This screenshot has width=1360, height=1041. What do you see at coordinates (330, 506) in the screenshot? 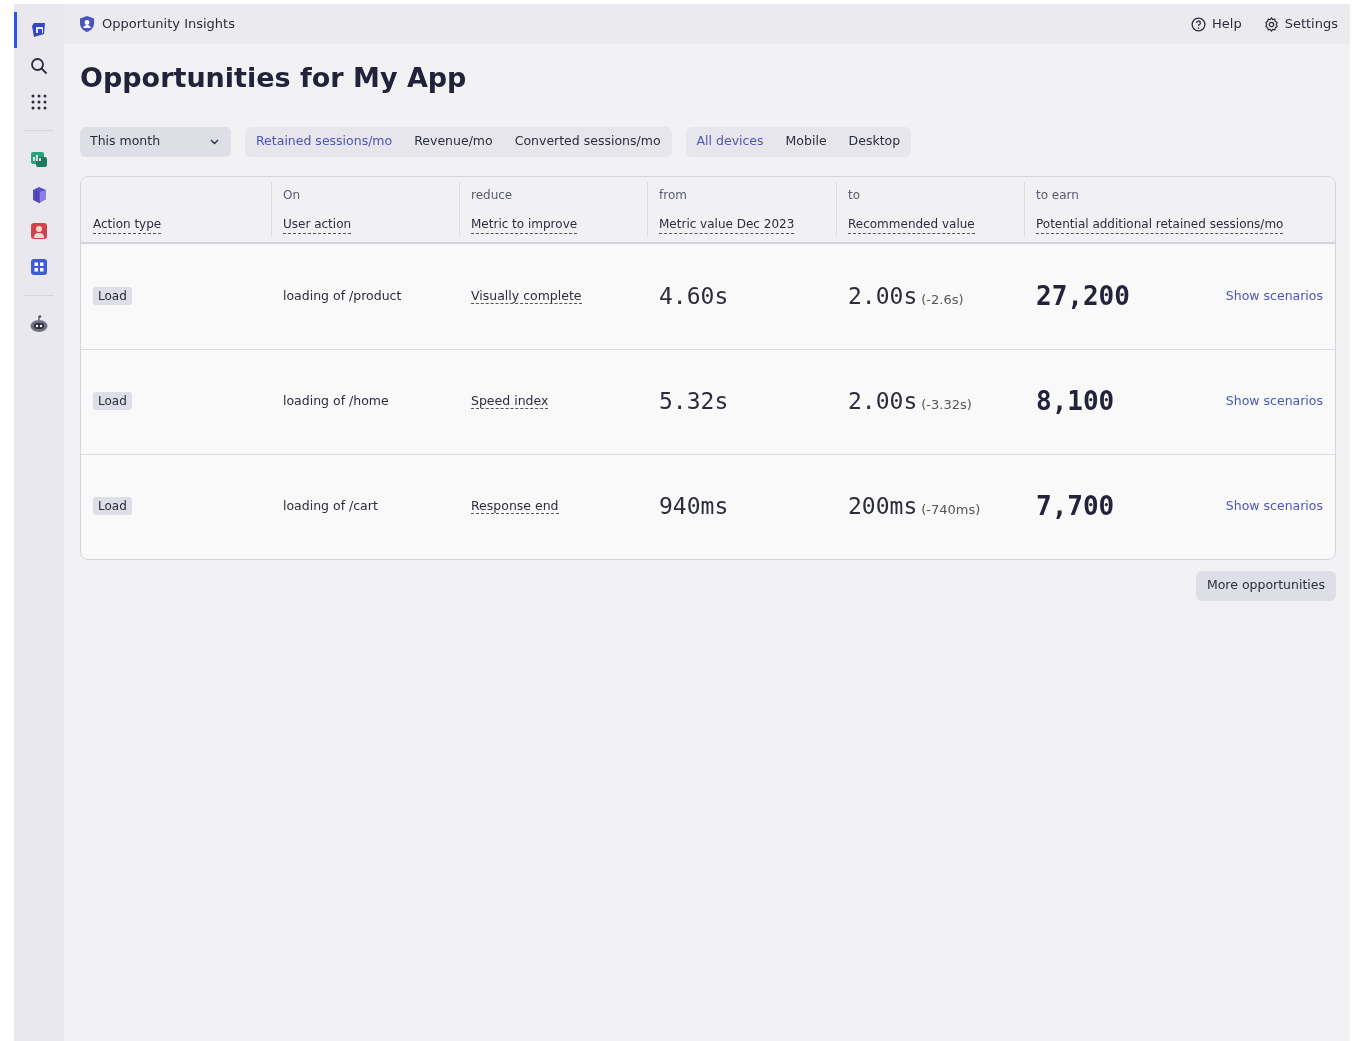
I see `user-action: loading of /cart` at bounding box center [330, 506].